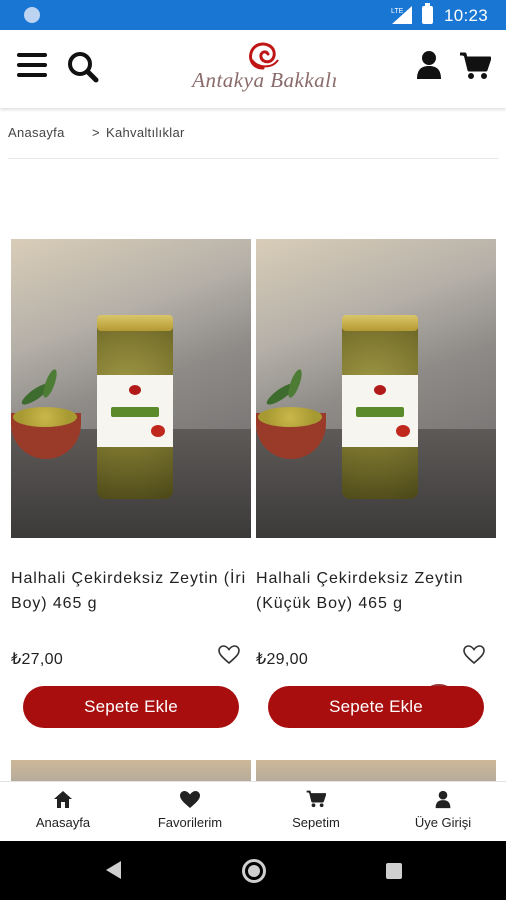 Image resolution: width=506 pixels, height=900 pixels. Describe the element at coordinates (394, 871) in the screenshot. I see `recent-apps-icon` at that location.